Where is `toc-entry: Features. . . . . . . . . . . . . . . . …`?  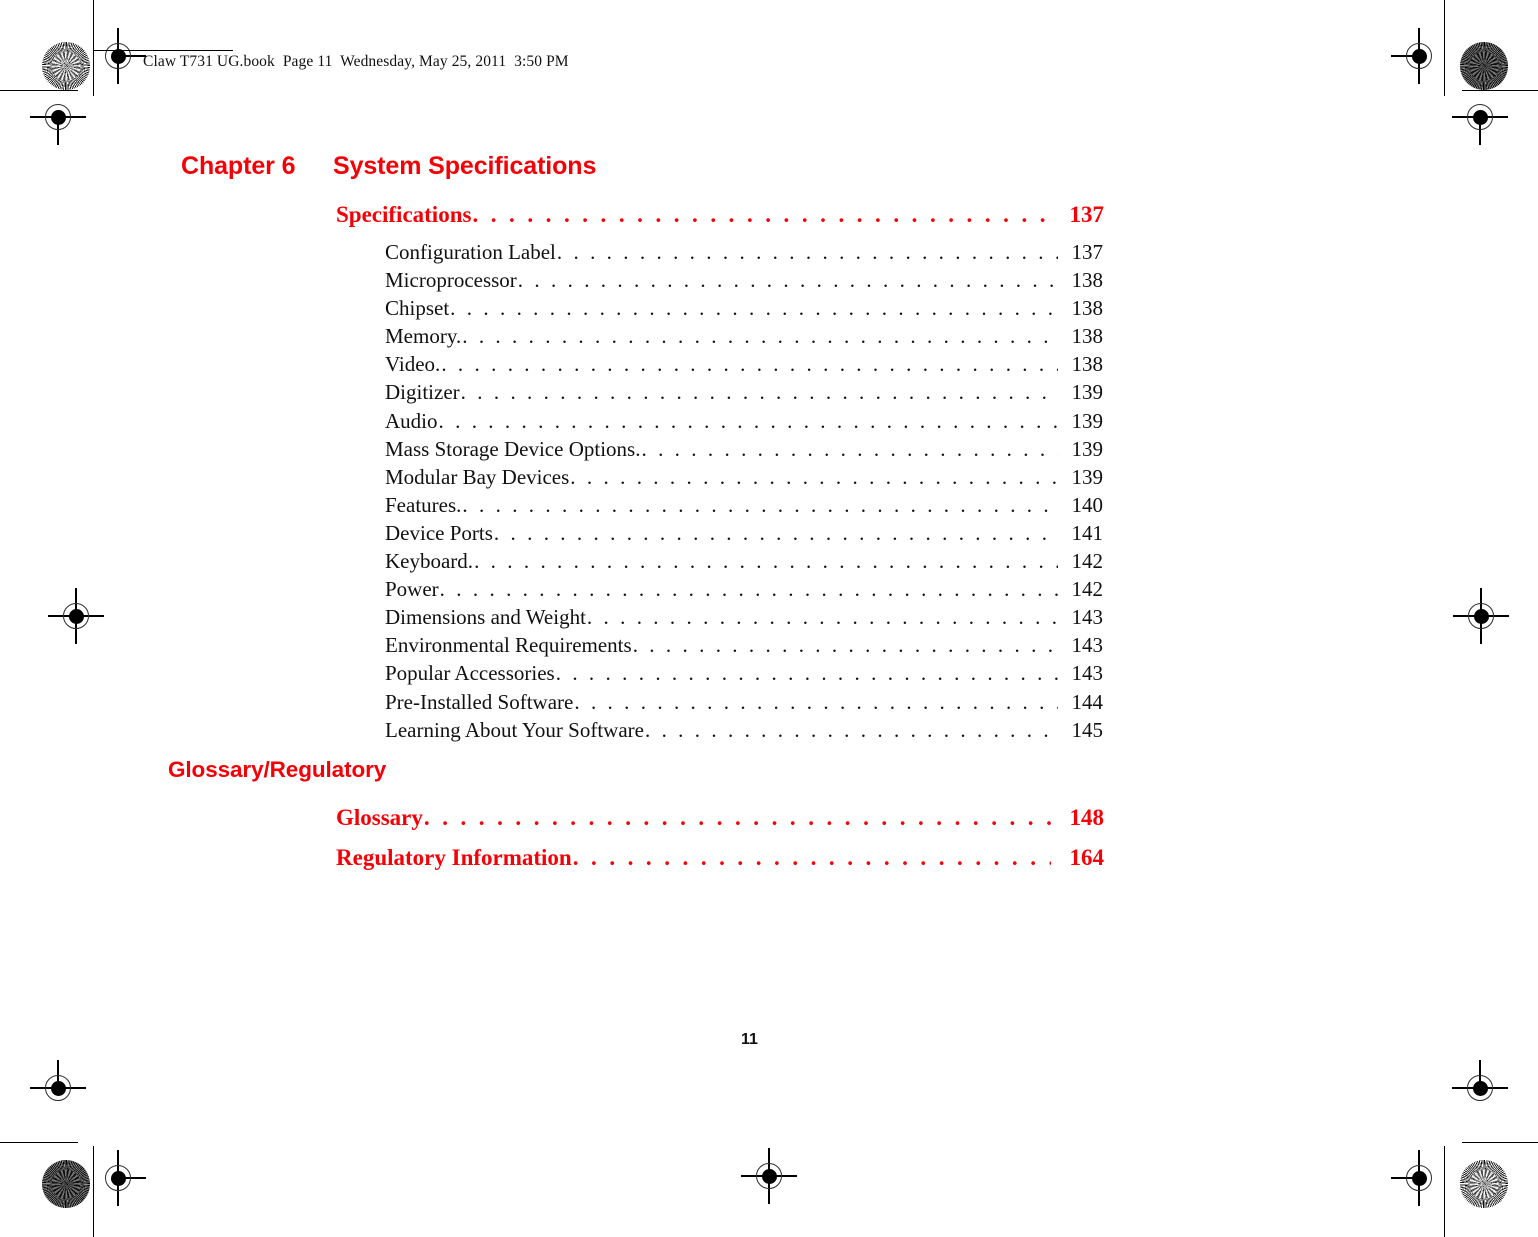 toc-entry: Features. . . . . . . . . . . . . . . . … is located at coordinates (744, 507).